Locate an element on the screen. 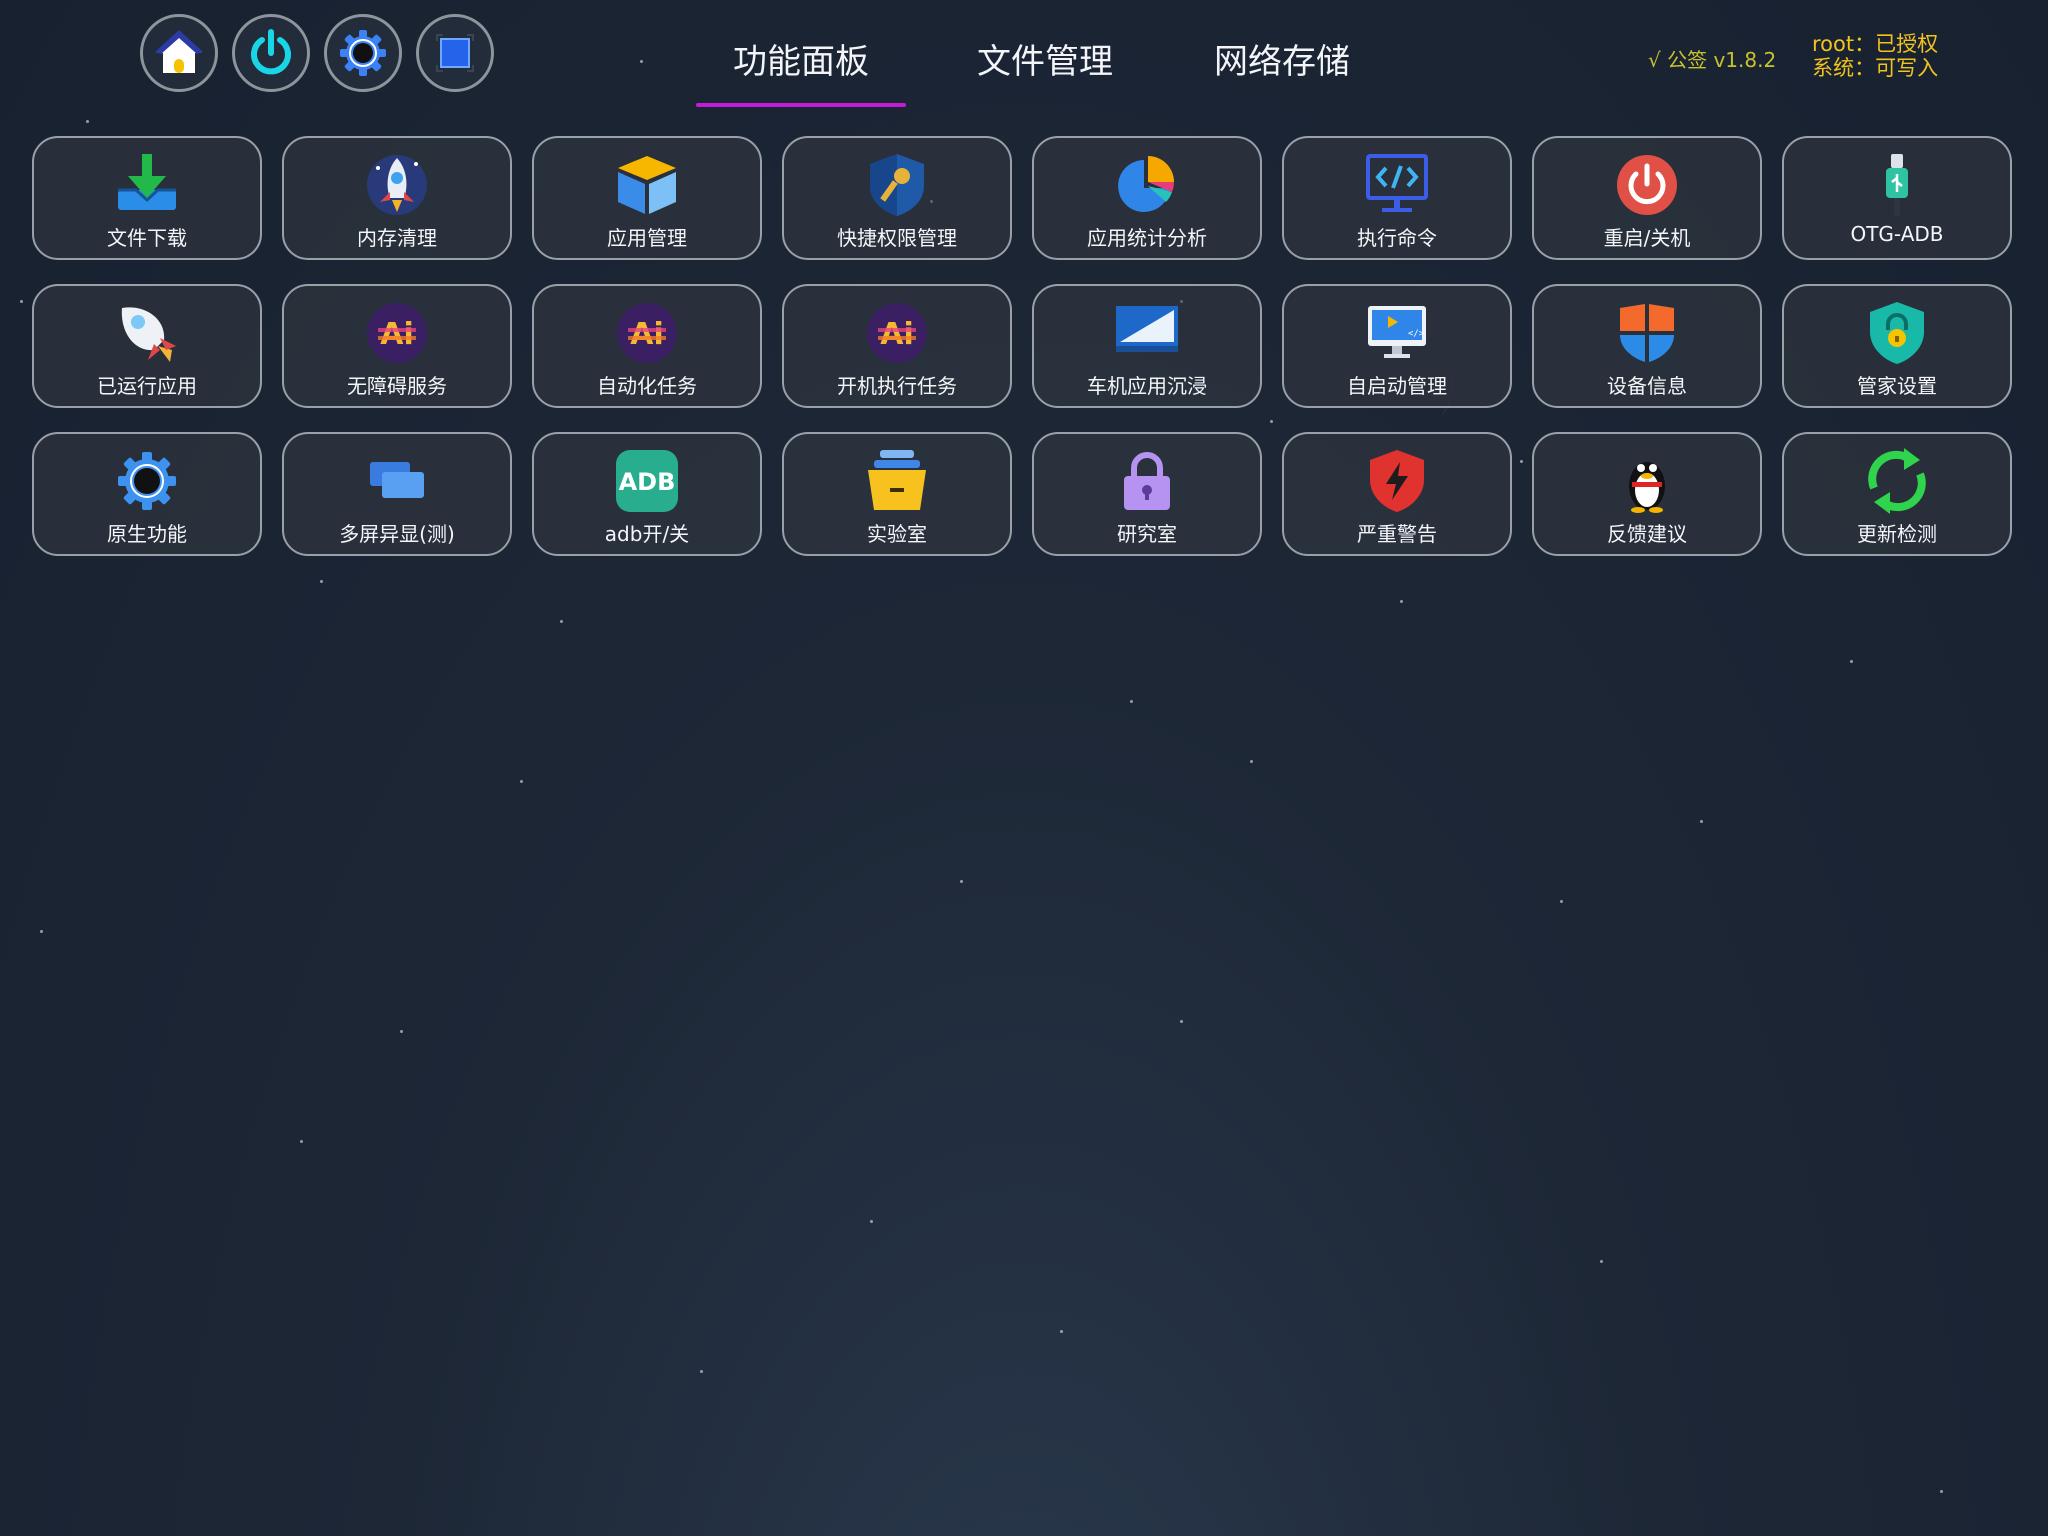 The width and height of the screenshot is (2048, 1536). function-tile: 严重警告 is located at coordinates (1397, 494).